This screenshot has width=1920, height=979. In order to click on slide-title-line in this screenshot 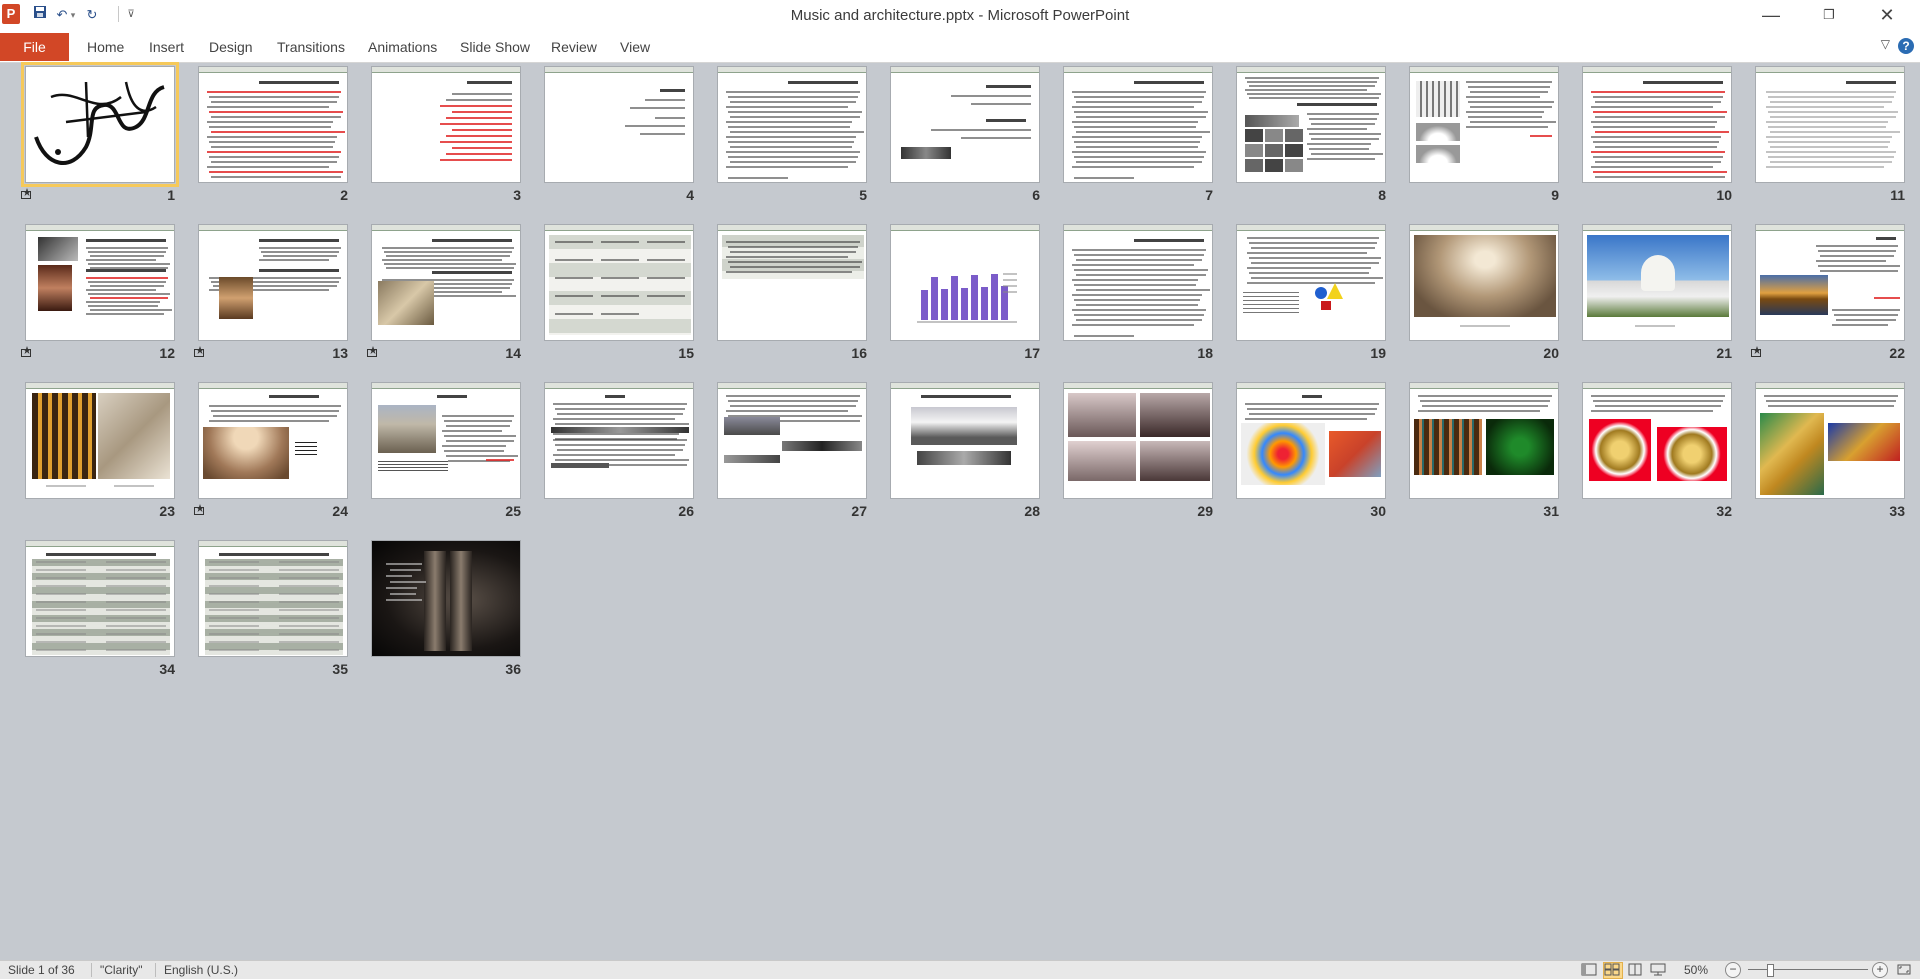, I will do `click(1312, 396)`.